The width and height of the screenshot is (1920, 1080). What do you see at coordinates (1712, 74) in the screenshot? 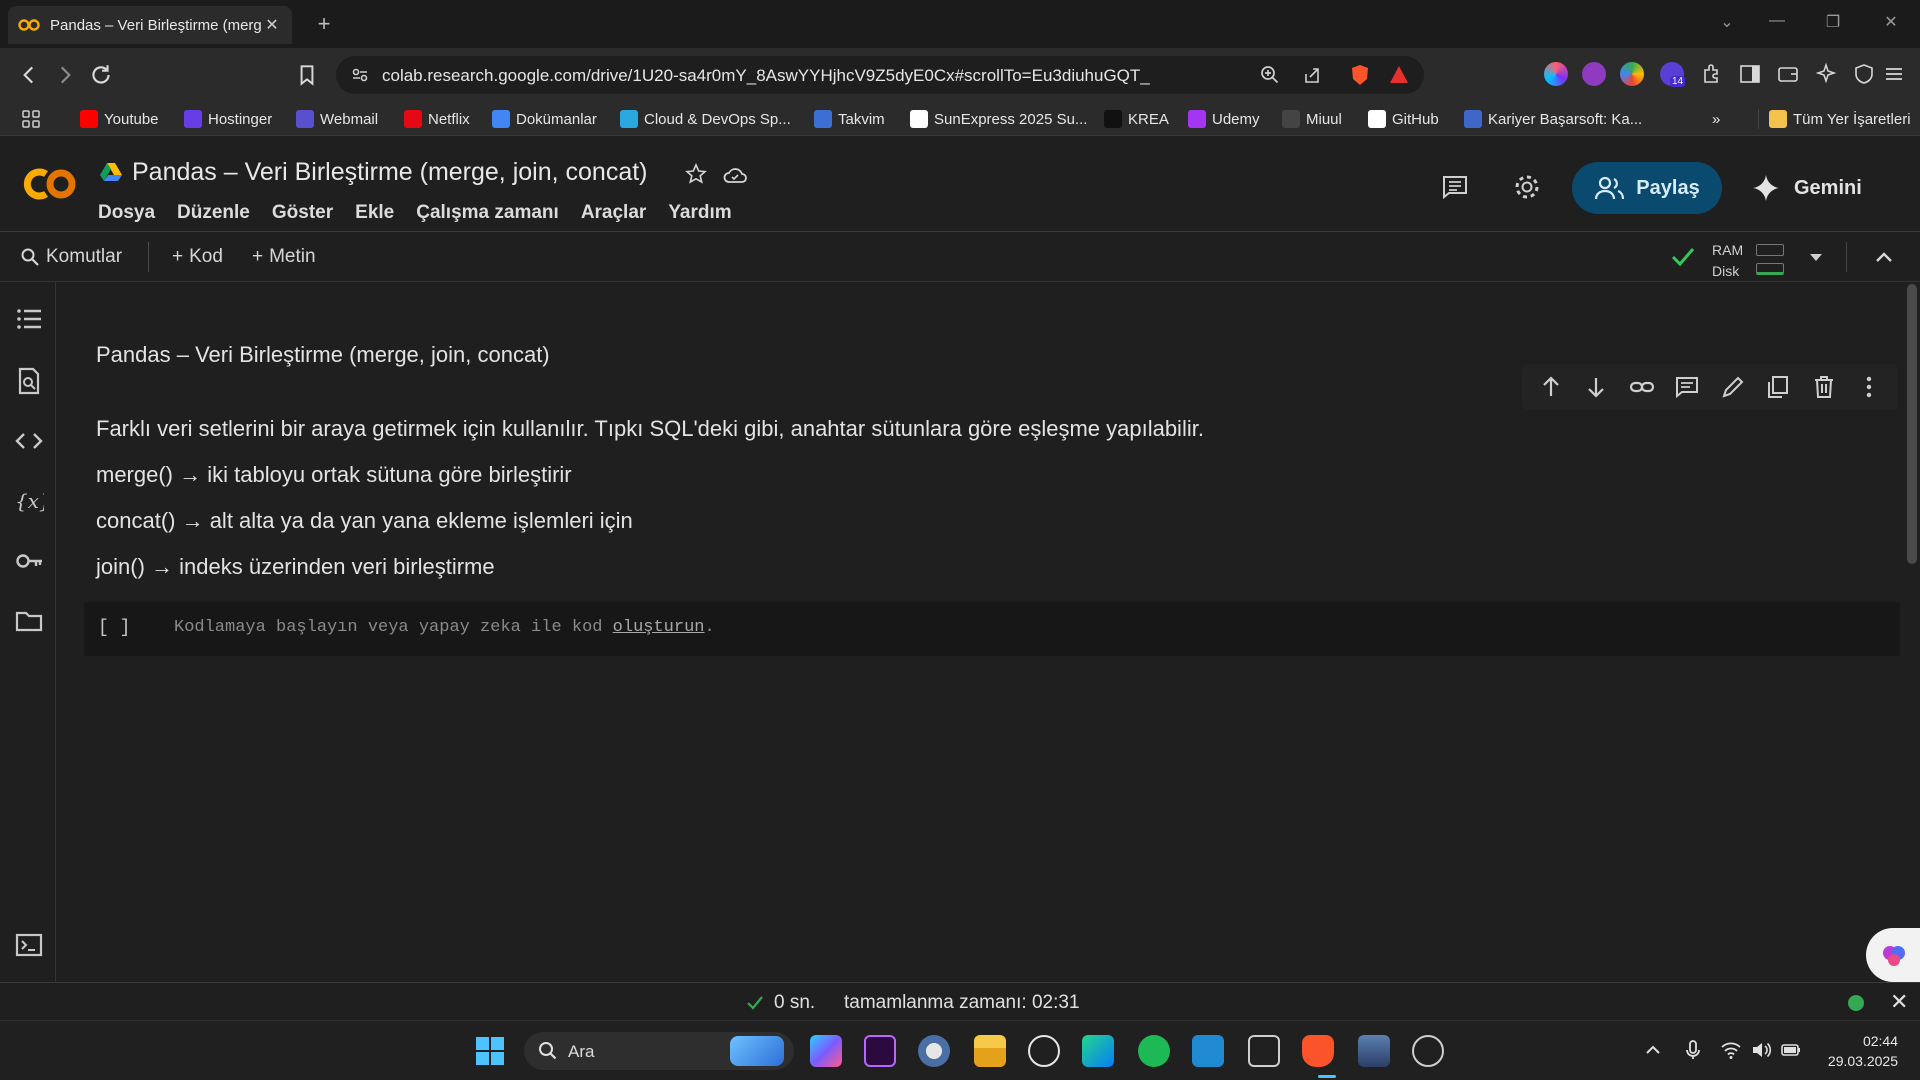
I see `extensions-puzzle-icon` at bounding box center [1712, 74].